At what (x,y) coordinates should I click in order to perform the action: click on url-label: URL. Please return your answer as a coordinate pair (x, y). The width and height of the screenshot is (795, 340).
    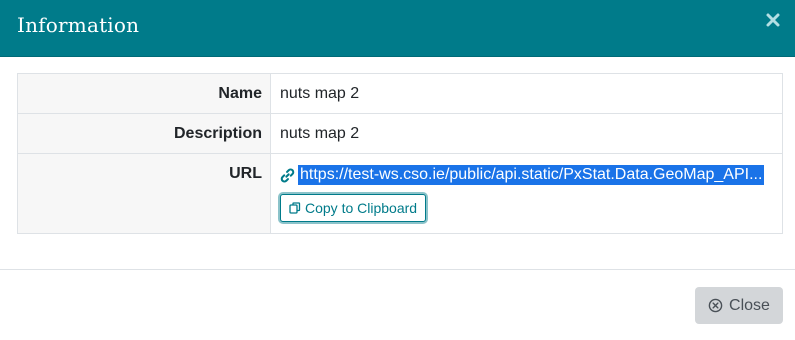
    Looking at the image, I should click on (144, 193).